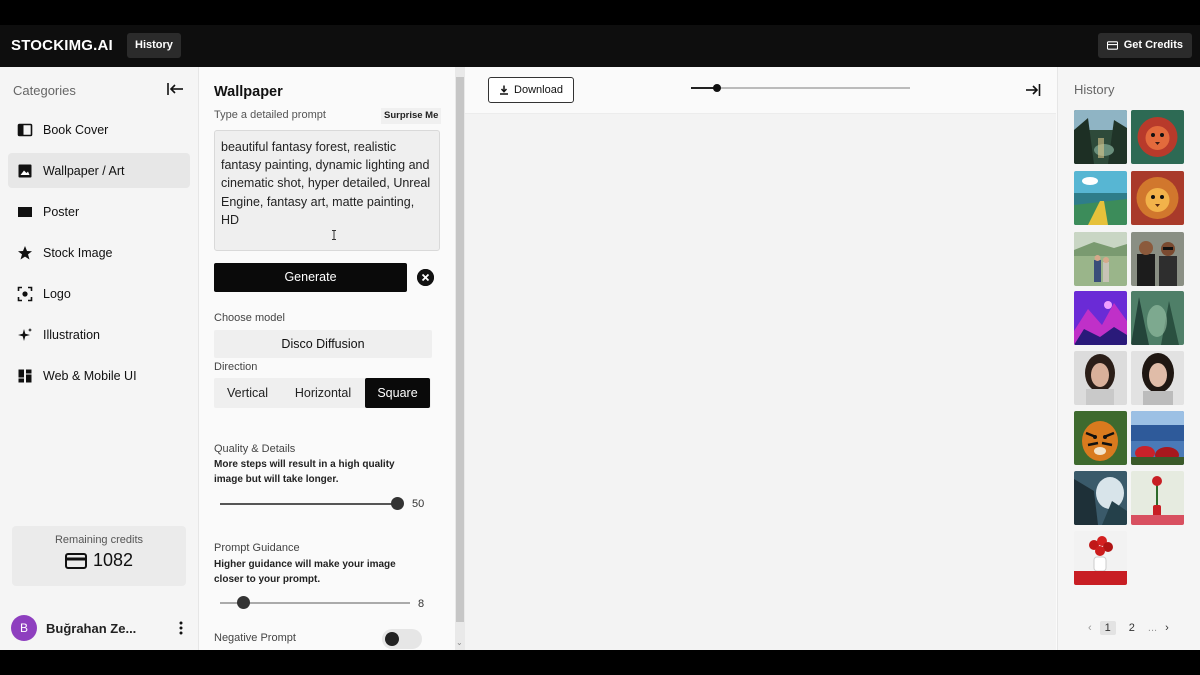  I want to click on history-thumb-red-roses-vase, so click(1100, 558).